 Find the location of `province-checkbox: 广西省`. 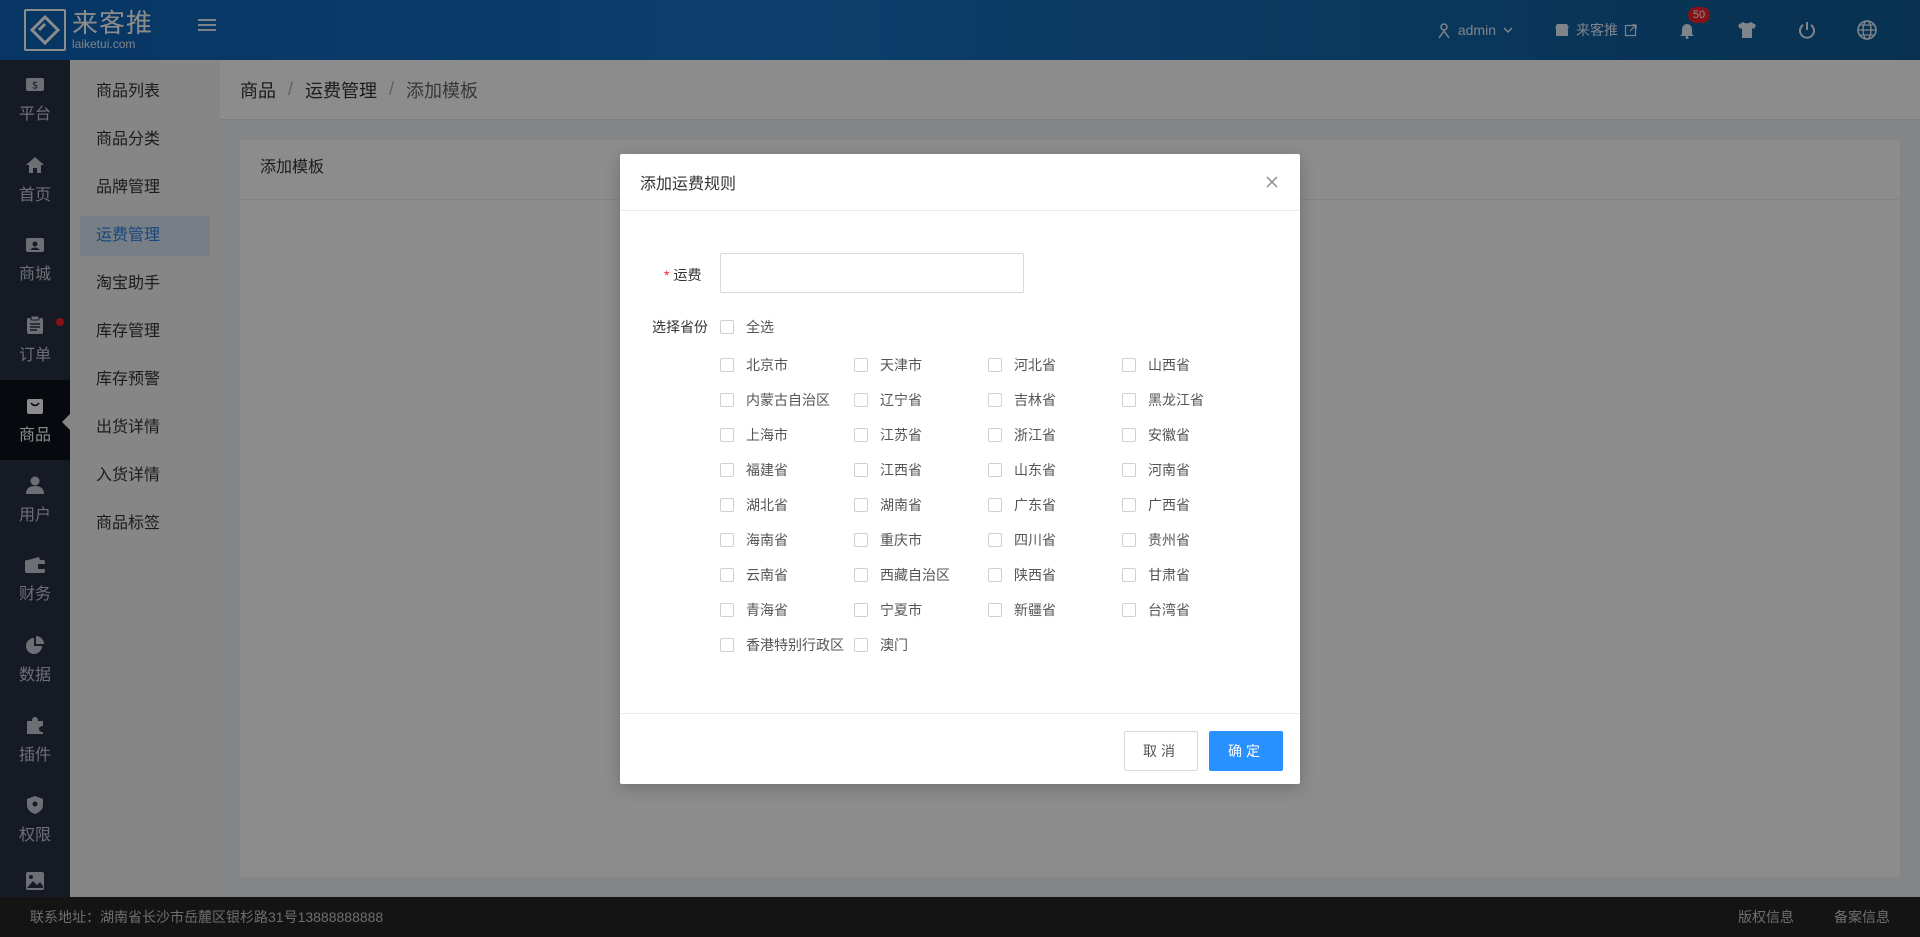

province-checkbox: 广西省 is located at coordinates (1189, 504).